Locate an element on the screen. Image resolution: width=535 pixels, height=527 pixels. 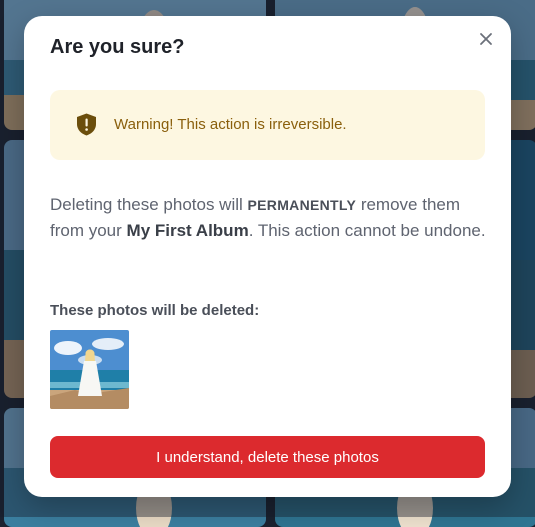
close-button is located at coordinates (486, 39).